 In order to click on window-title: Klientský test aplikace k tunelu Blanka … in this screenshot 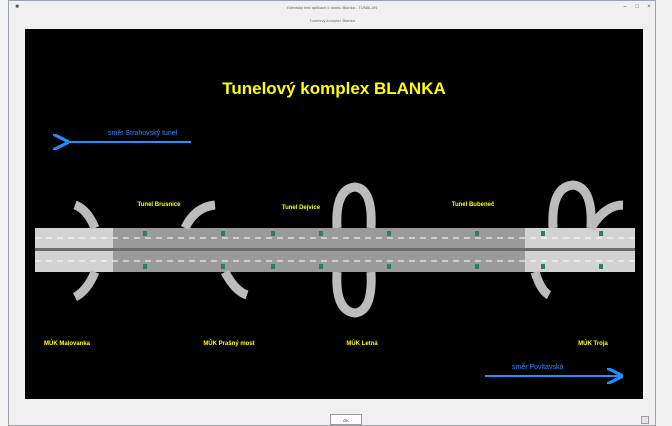, I will do `click(332, 7)`.